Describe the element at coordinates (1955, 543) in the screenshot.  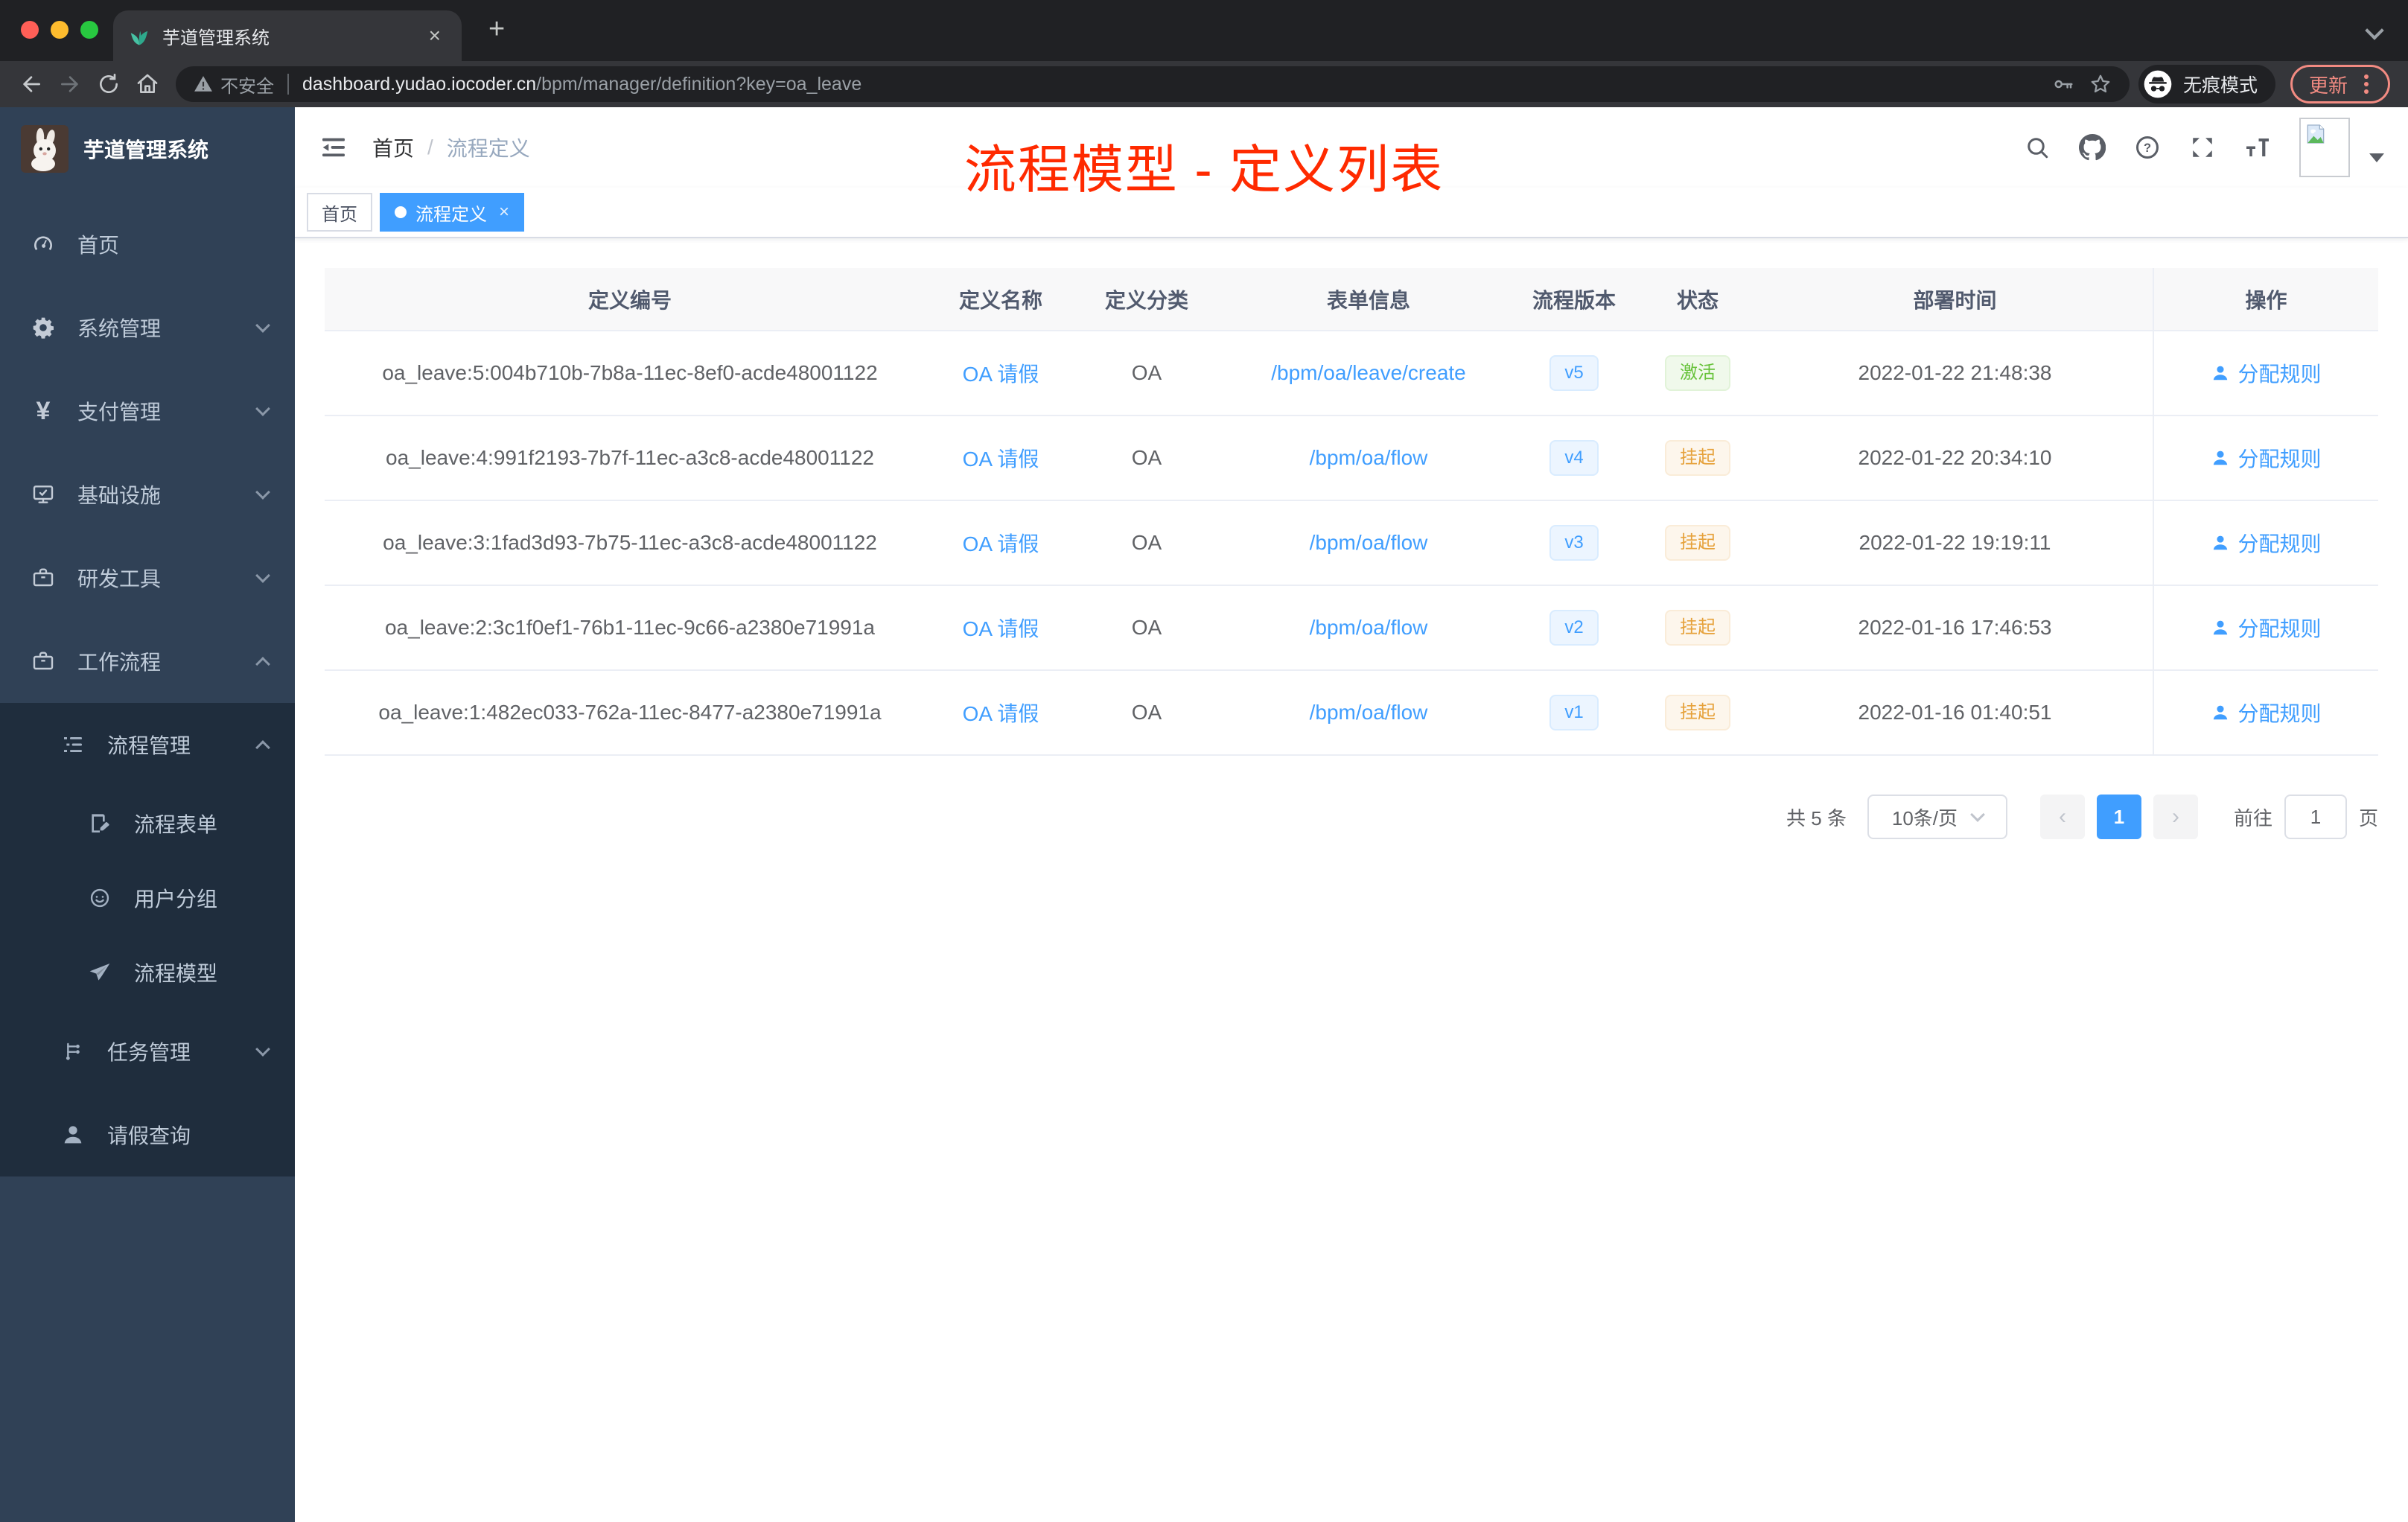
I see `deployed-time: 2022-01-22 19:19:11` at that location.